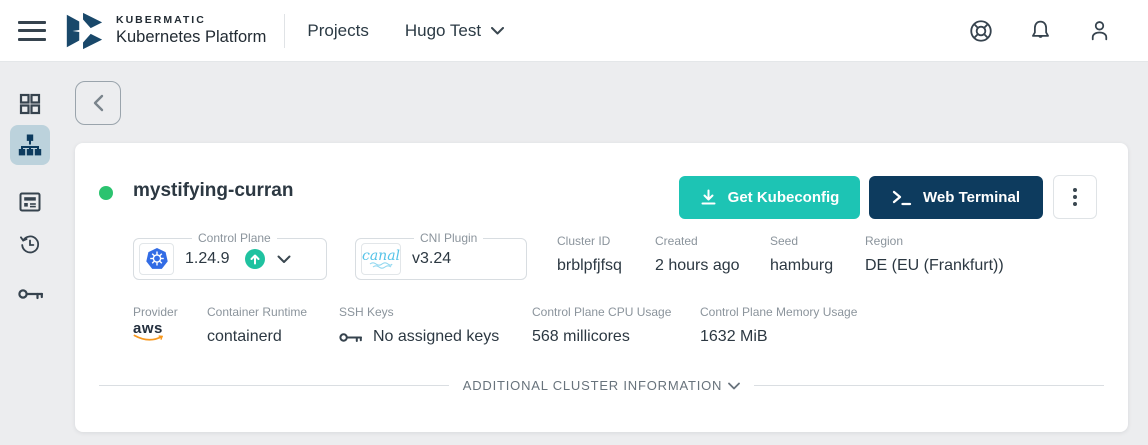 The image size is (1148, 445). I want to click on web-terminal-button: Web Terminal, so click(956, 197).